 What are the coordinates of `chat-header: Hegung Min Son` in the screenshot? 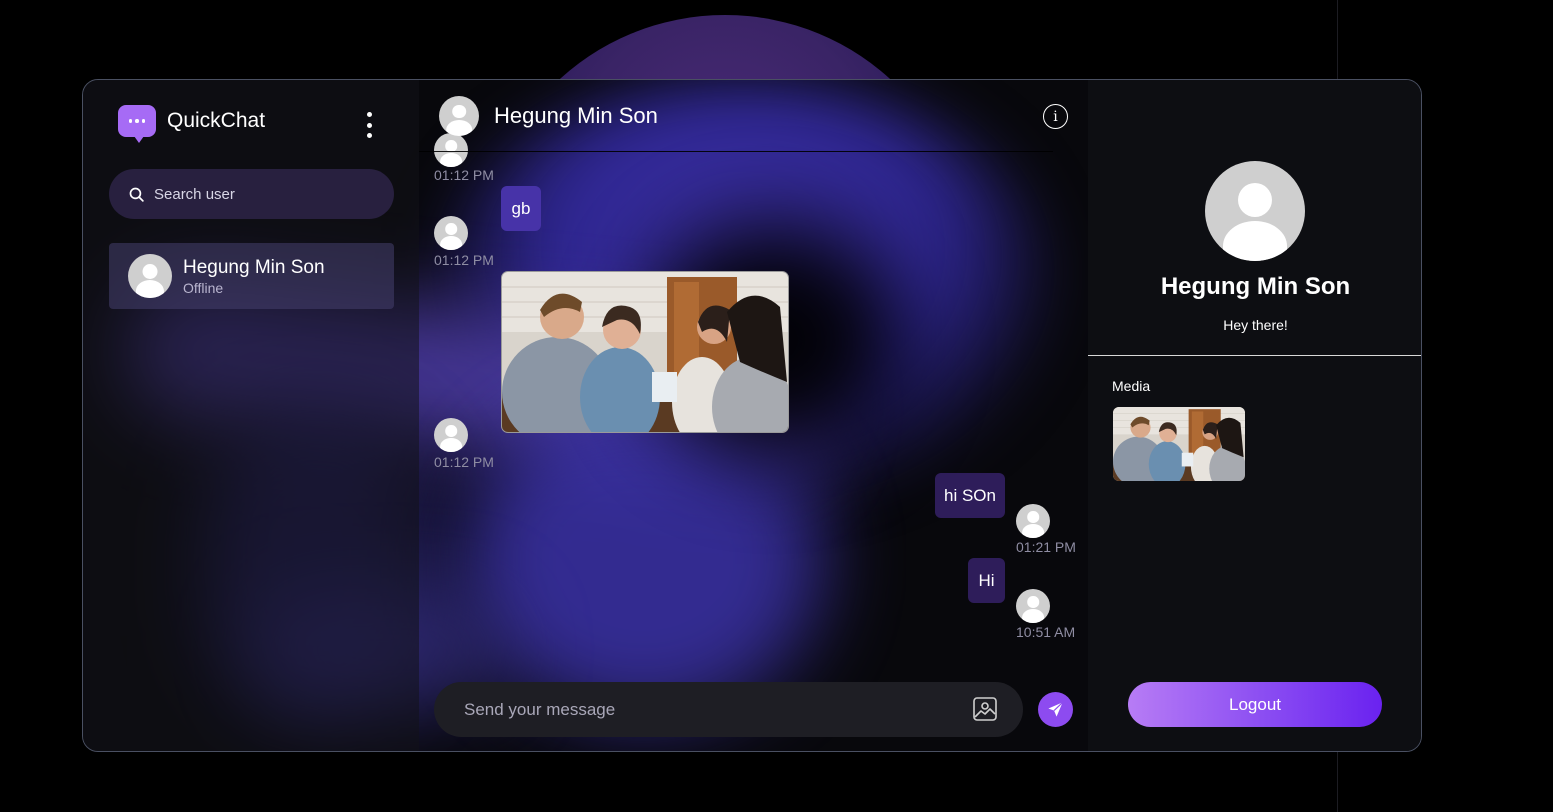 It's located at (736, 116).